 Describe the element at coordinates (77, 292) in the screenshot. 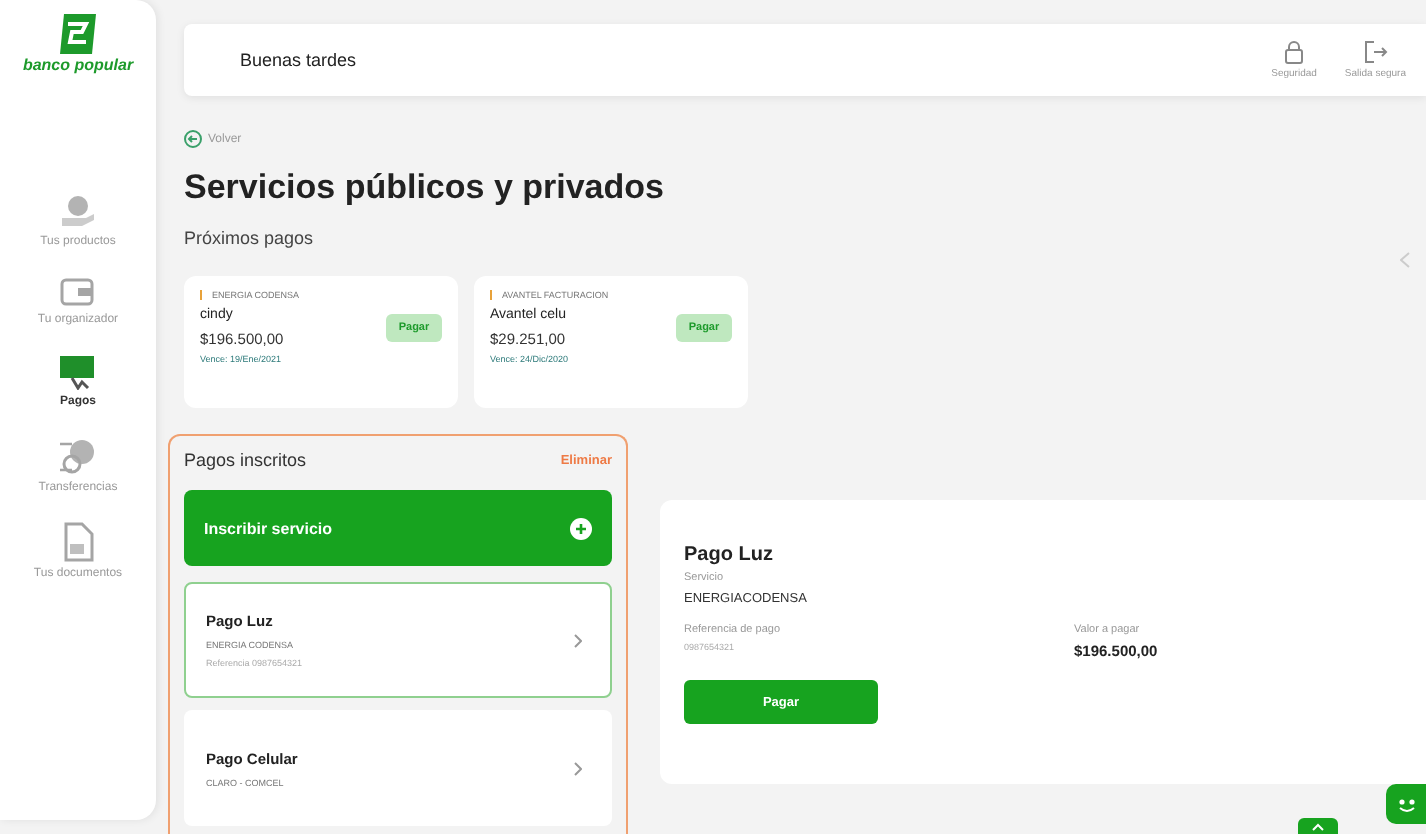

I see `wallet-icon` at that location.